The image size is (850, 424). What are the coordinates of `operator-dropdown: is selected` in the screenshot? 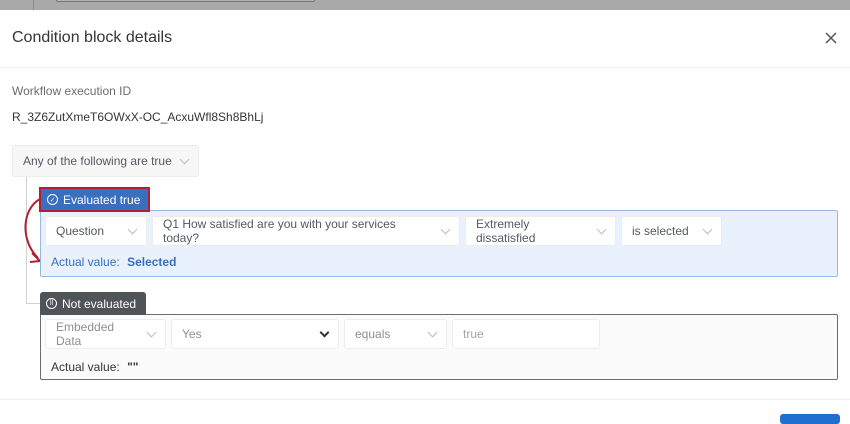 It's located at (671, 231).